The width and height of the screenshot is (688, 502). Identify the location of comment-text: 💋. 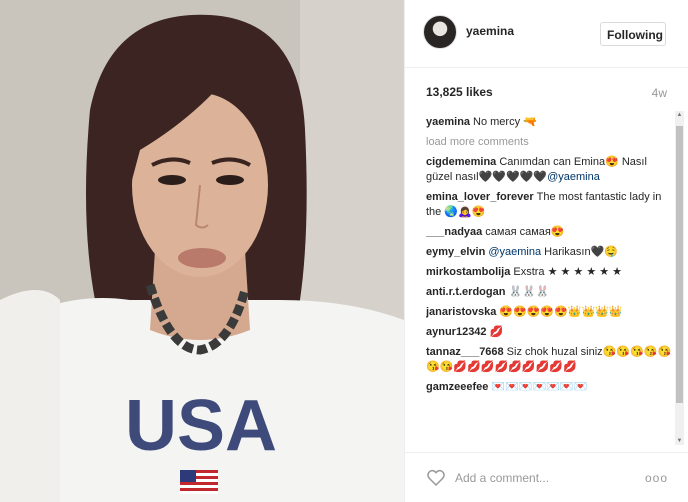
(496, 332).